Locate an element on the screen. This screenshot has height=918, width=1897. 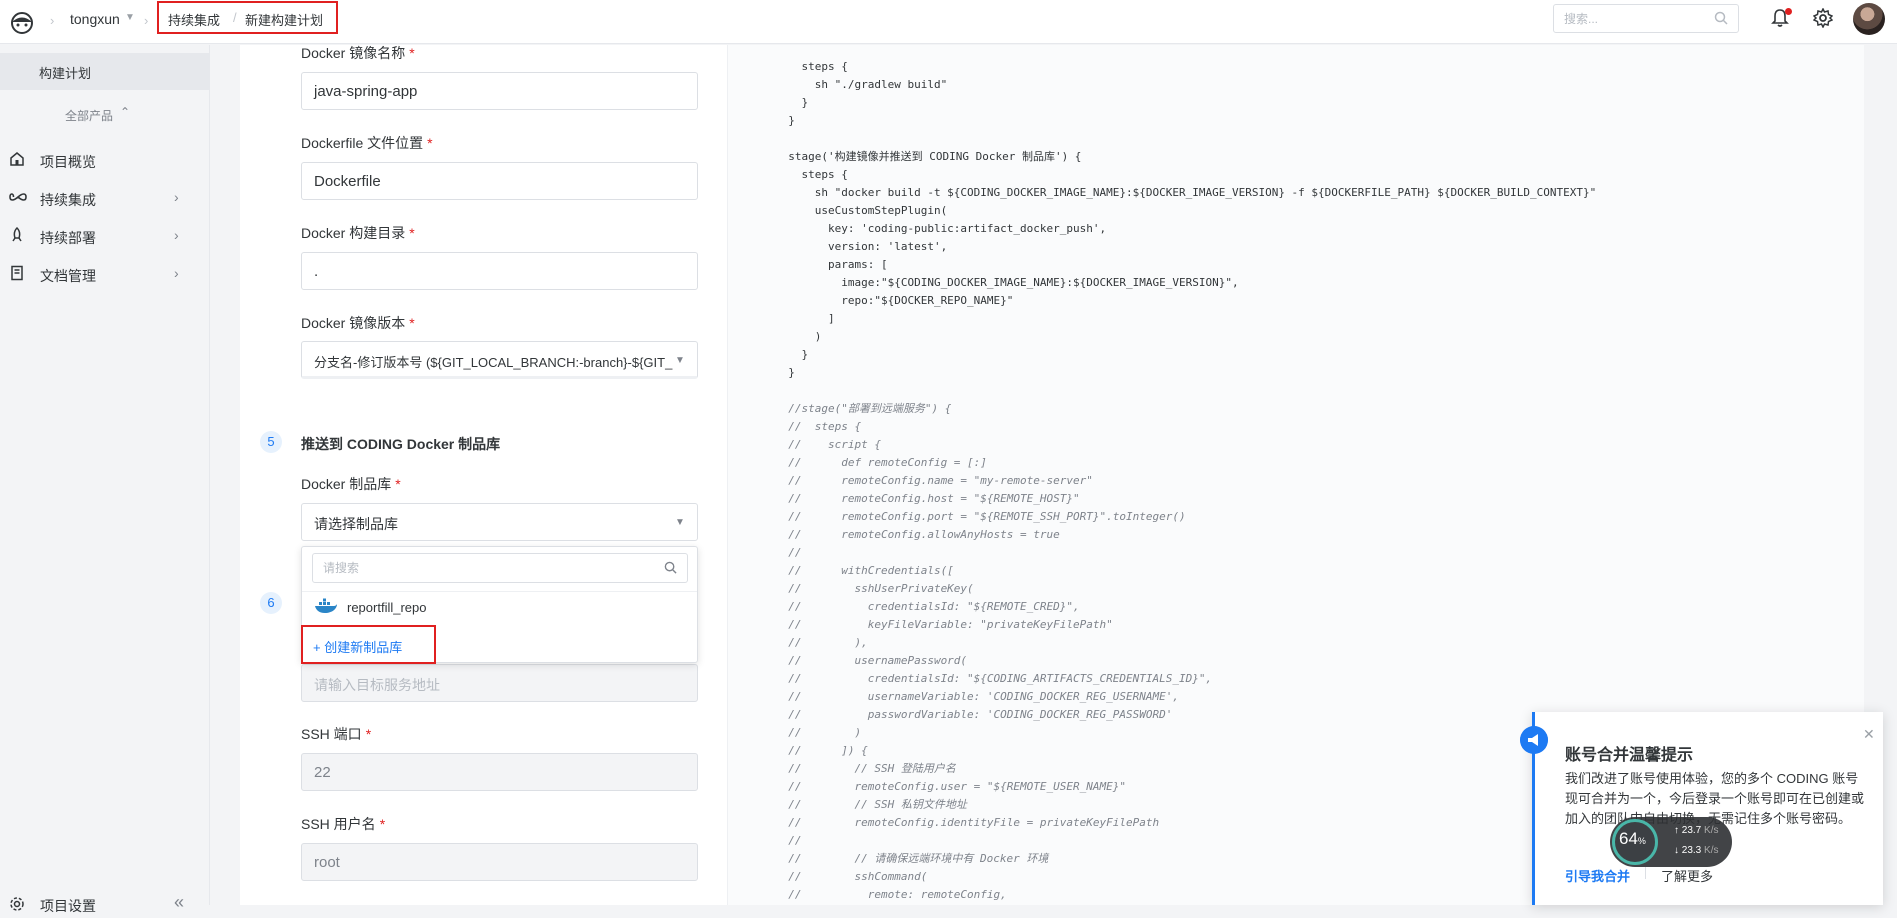
network-speed-widget: 64% ↑ 23.7 K/s ↓ 23.3 K/s is located at coordinates (1671, 842).